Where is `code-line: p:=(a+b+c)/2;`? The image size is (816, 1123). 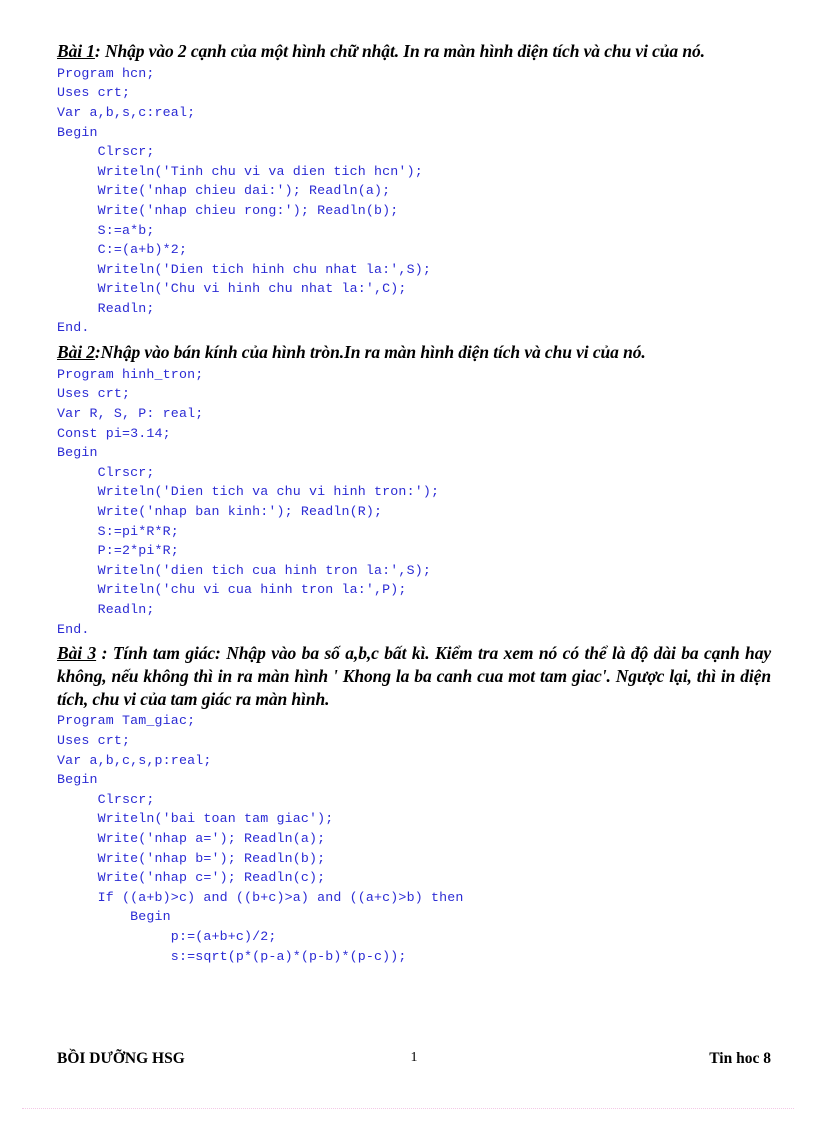 code-line: p:=(a+b+c)/2; is located at coordinates (167, 936).